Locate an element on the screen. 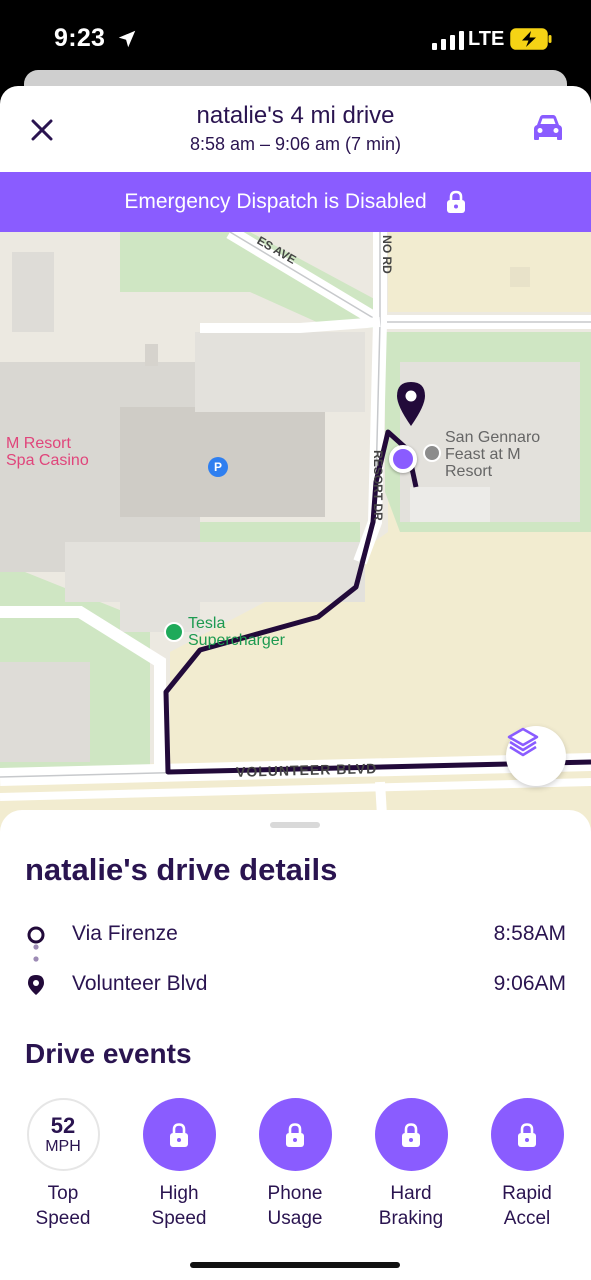 The width and height of the screenshot is (591, 1280). map-label-no-rd: NO RD is located at coordinates (386, 254).